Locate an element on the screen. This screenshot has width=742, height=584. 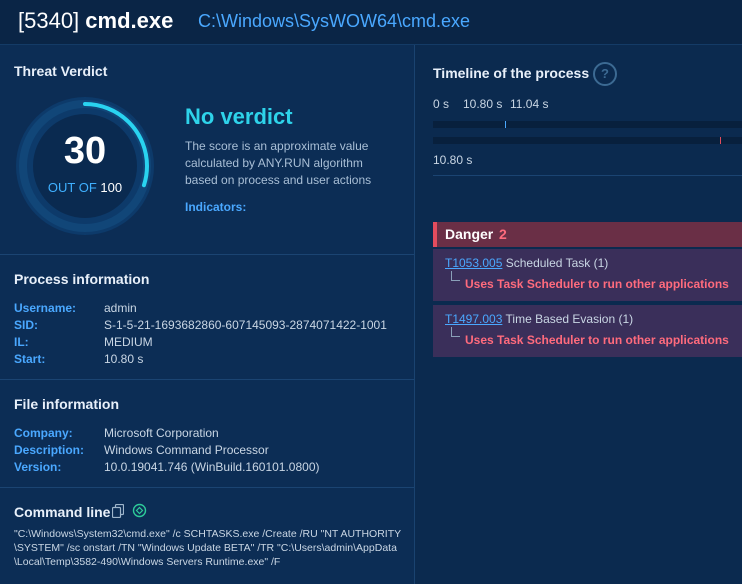
technique-link: T1497.003 is located at coordinates (473, 319).